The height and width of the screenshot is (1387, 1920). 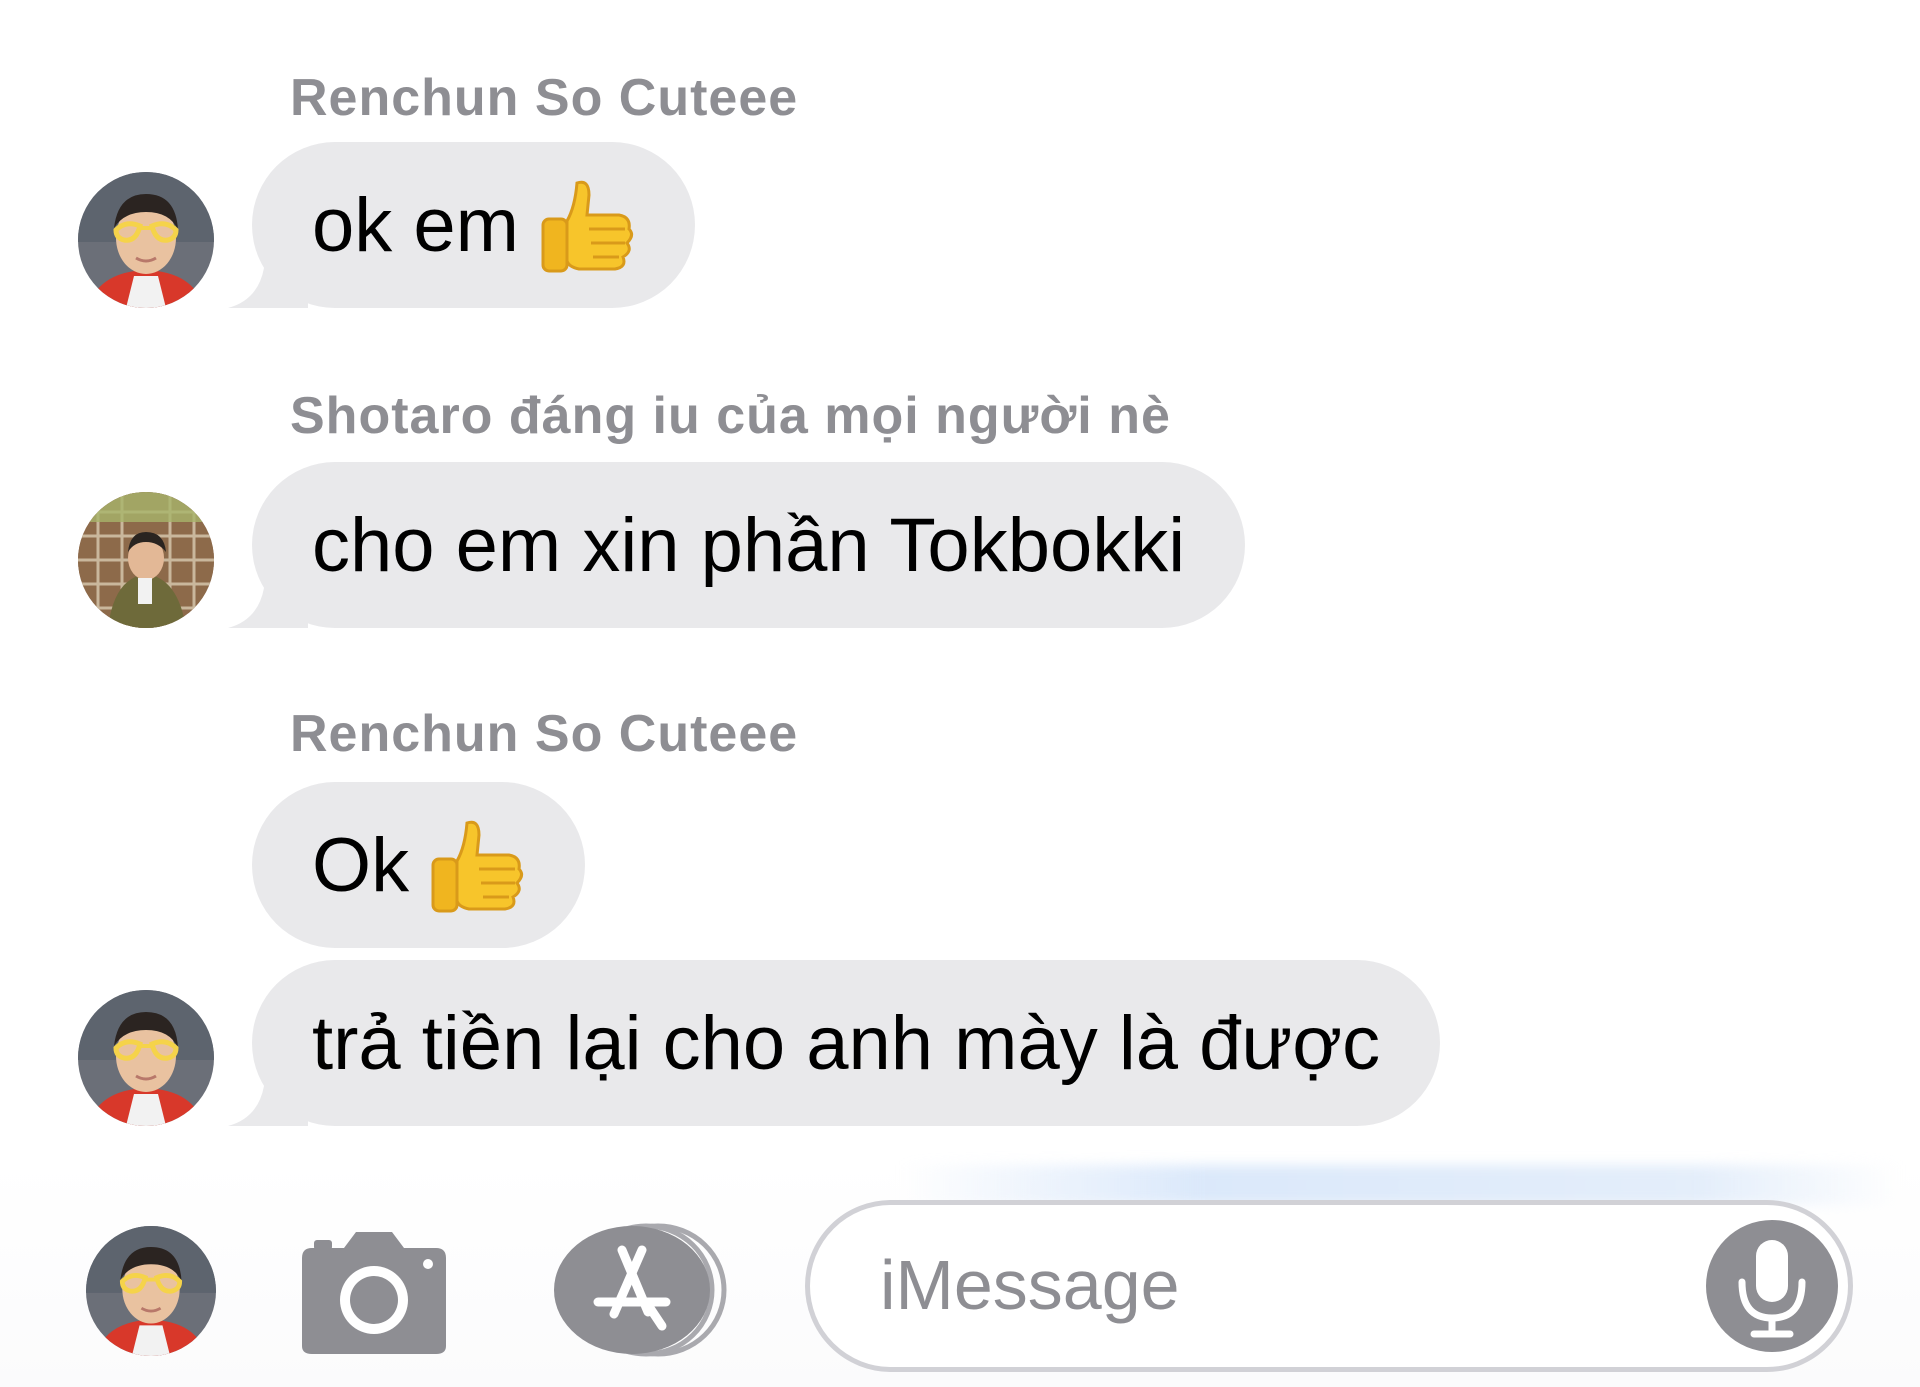 I want to click on message-bubble: trả tiền lại cho anh mày là được, so click(x=834, y=1043).